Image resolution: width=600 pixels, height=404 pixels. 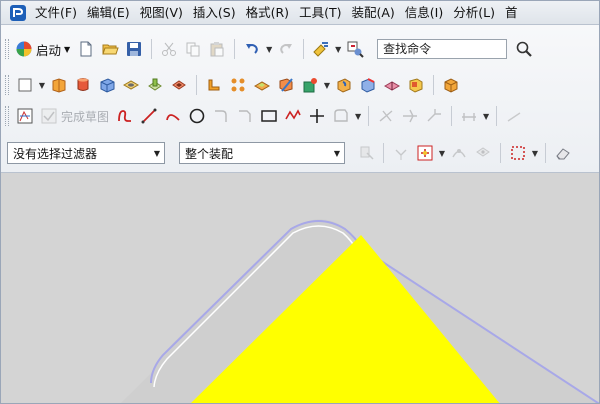 I want to click on open-folder-icon, so click(x=110, y=49).